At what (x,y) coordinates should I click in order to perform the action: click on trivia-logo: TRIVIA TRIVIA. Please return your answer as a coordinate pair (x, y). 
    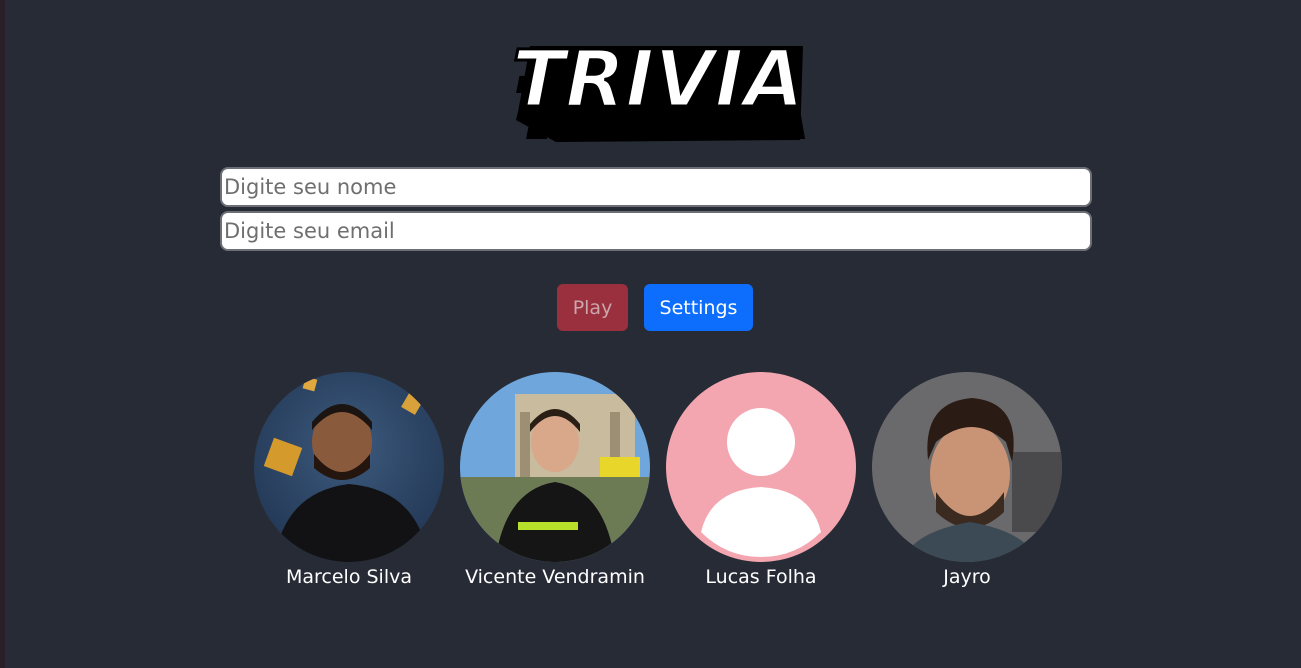
    Looking at the image, I should click on (658, 95).